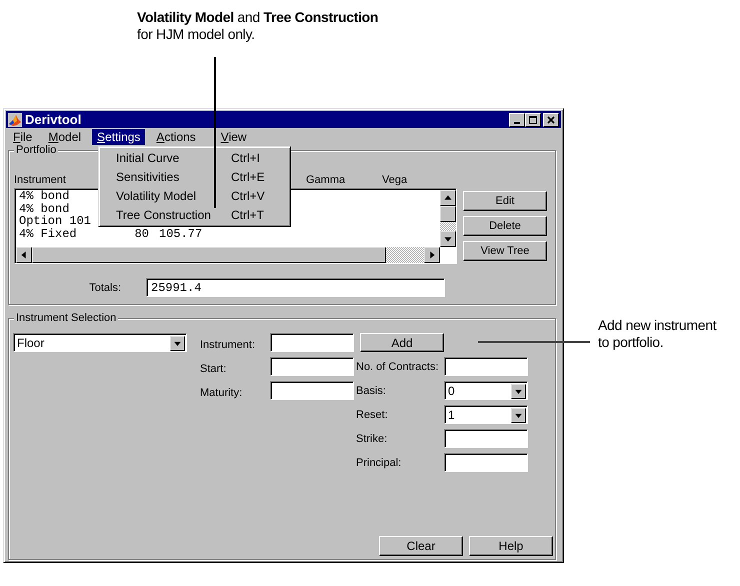 The height and width of the screenshot is (586, 740). I want to click on column-header: Gamma, so click(326, 180).